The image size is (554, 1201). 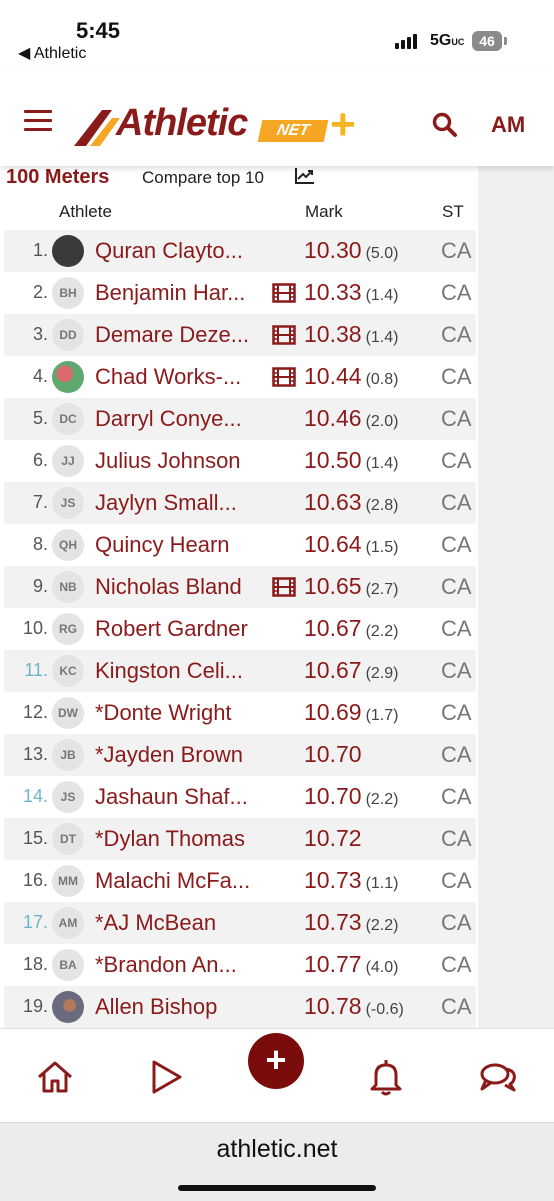 What do you see at coordinates (333, 838) in the screenshot?
I see `mark-link: 10.72` at bounding box center [333, 838].